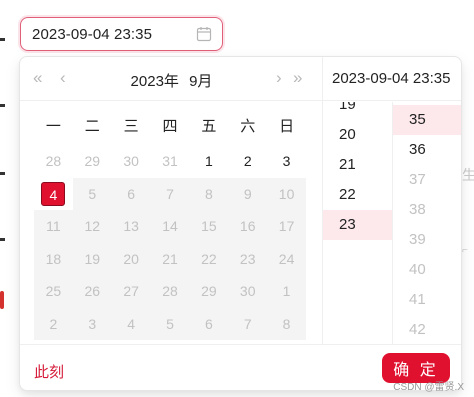 This screenshot has width=474, height=397. I want to click on day-number: 13, so click(131, 226).